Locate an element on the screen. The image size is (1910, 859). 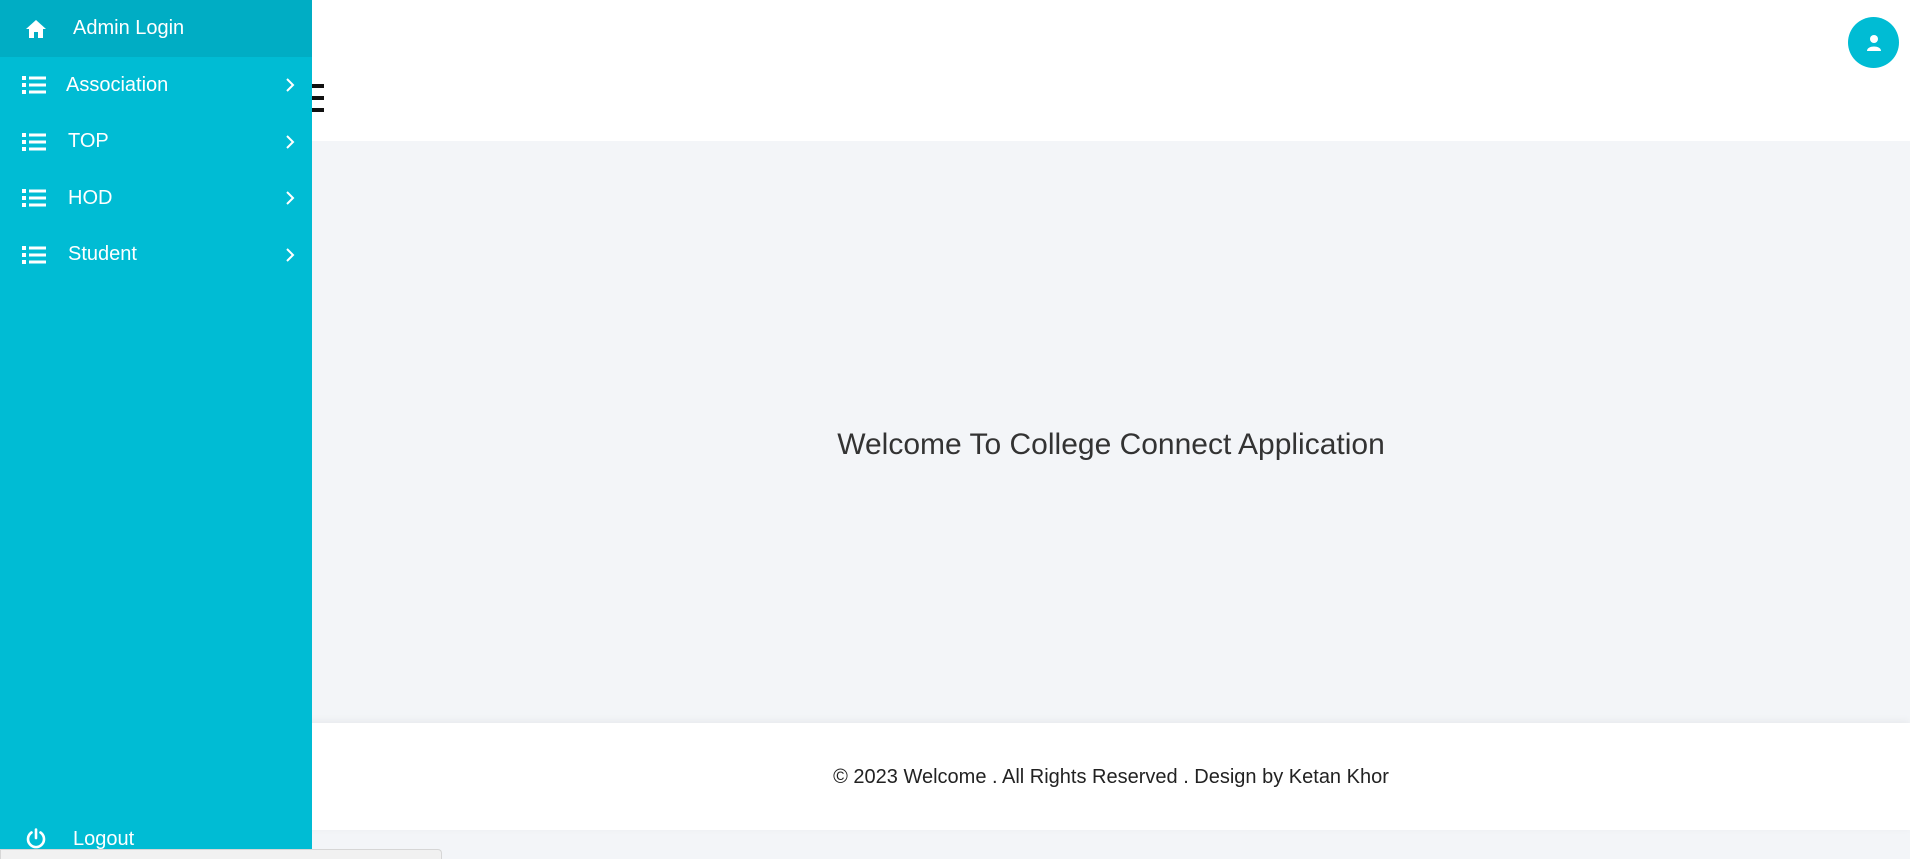
user-icon is located at coordinates (1873, 42).